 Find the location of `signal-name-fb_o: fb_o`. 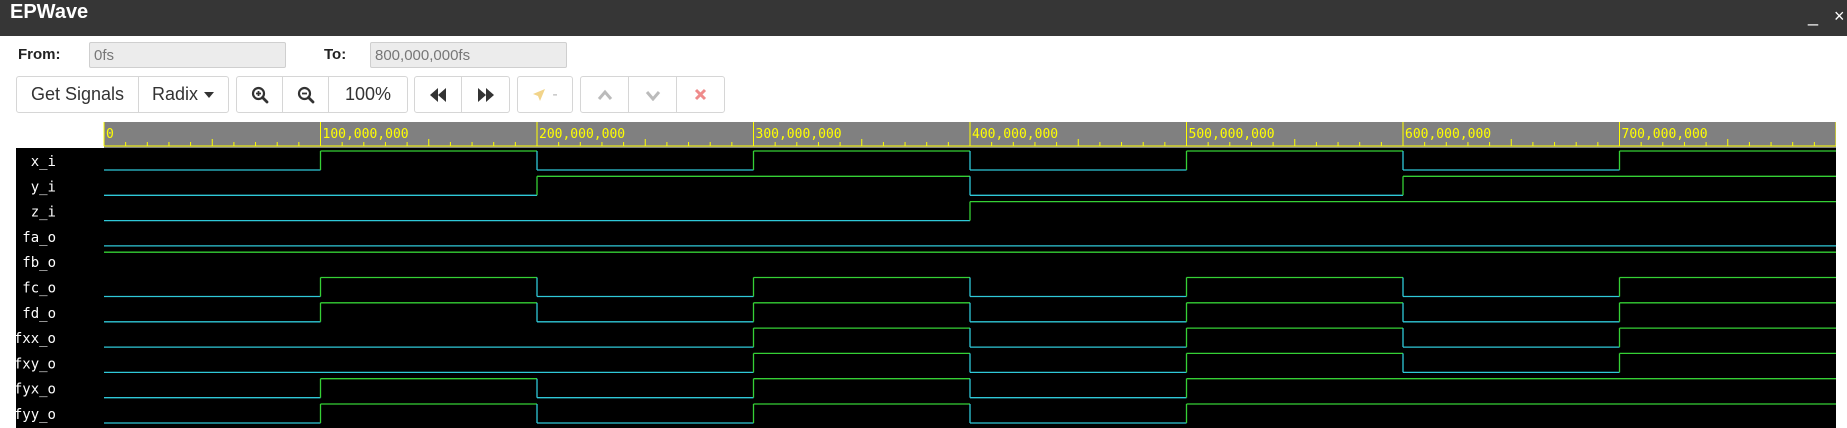

signal-name-fb_o: fb_o is located at coordinates (39, 263).